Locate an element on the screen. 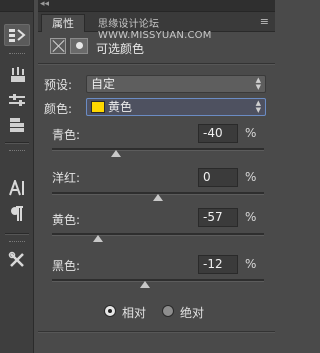 Image resolution: width=320 pixels, height=353 pixels. yellow-slider-thumb is located at coordinates (97, 238).